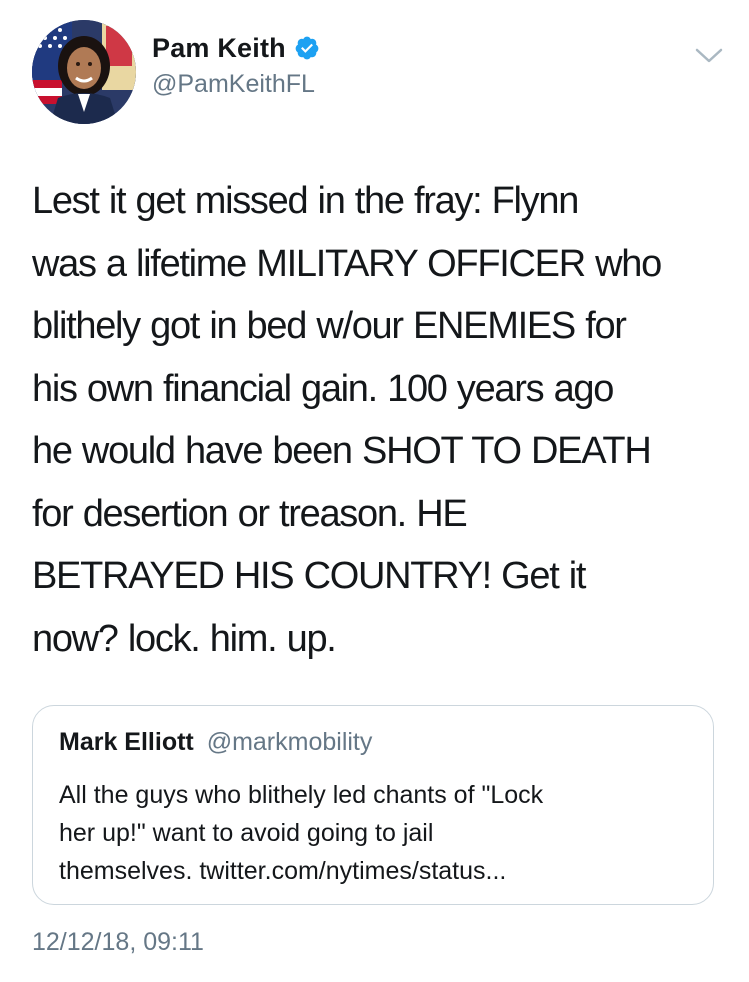 The width and height of the screenshot is (749, 982). I want to click on author-name-row: Pam Keith, so click(236, 48).